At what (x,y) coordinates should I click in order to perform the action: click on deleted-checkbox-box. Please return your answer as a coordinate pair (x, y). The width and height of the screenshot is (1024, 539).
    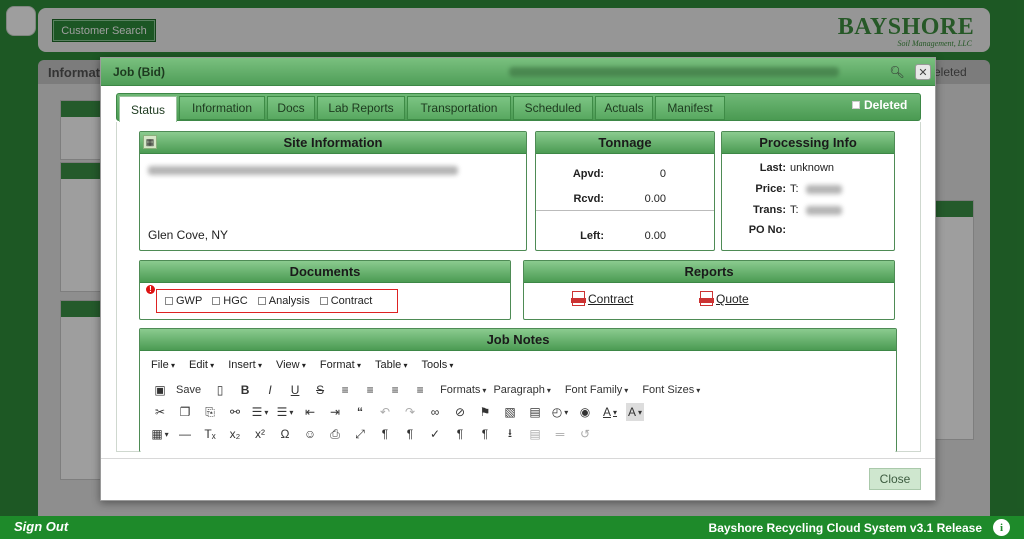
    Looking at the image, I should click on (856, 105).